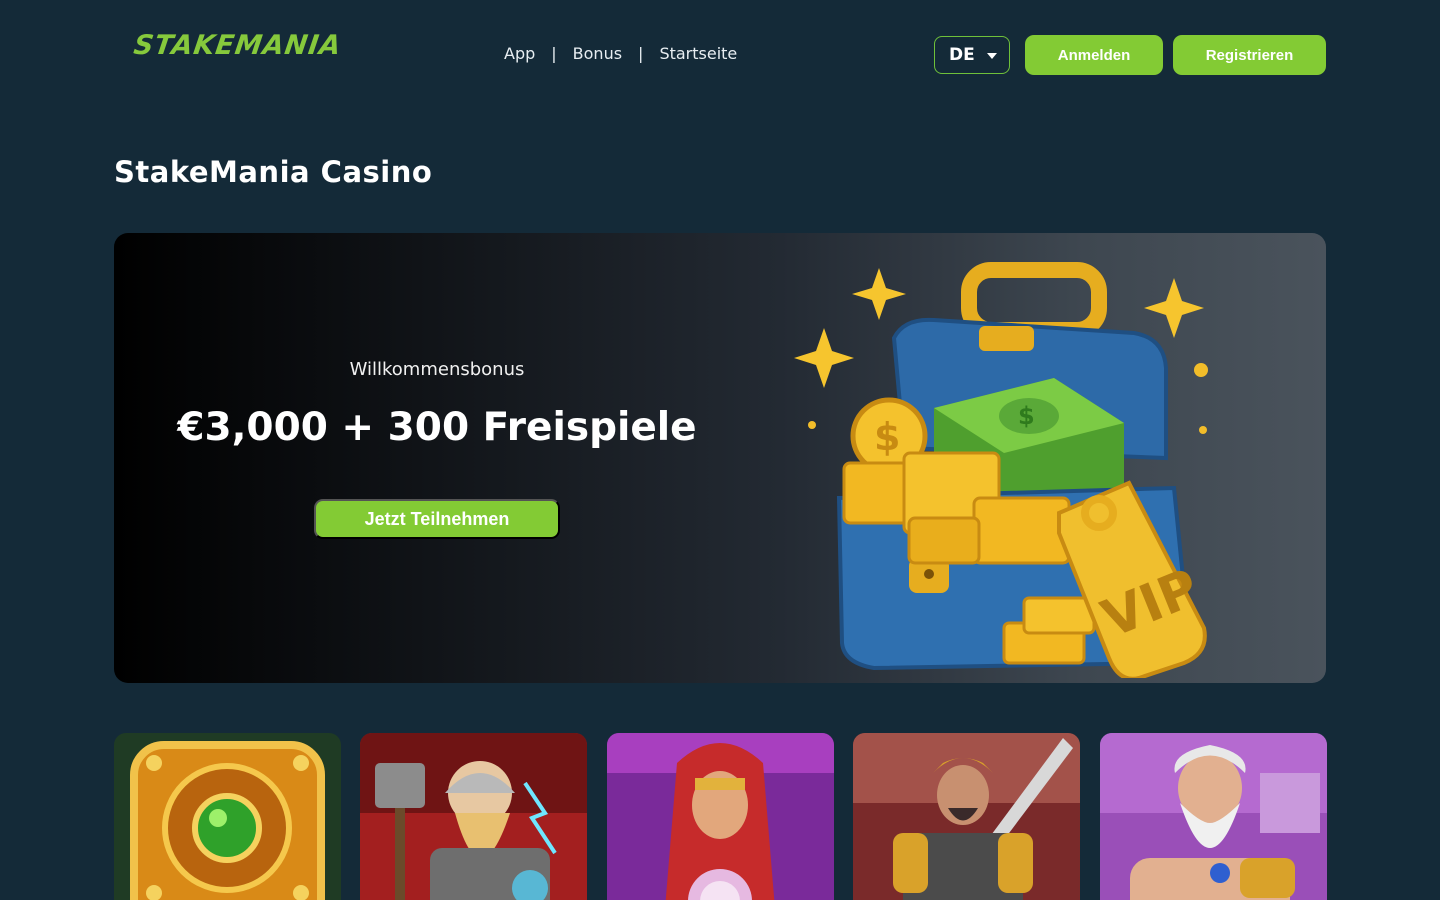 The width and height of the screenshot is (1440, 900). I want to click on warrior-sword-slot-icon, so click(966, 816).